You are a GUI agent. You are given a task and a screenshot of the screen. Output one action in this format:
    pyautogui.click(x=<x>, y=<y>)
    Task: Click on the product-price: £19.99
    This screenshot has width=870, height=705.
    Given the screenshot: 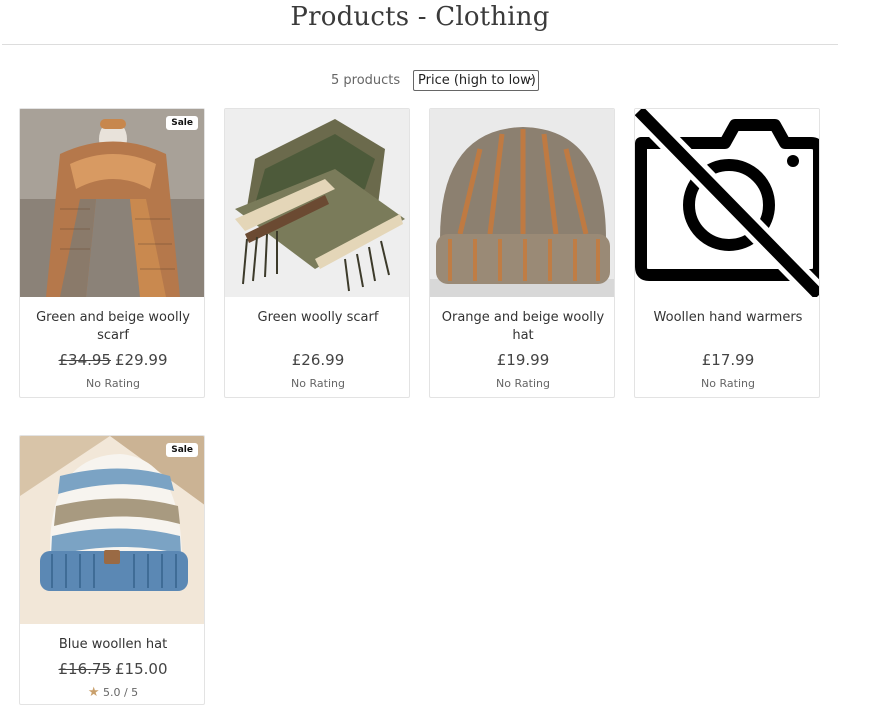 What is the action you would take?
    pyautogui.click(x=522, y=360)
    